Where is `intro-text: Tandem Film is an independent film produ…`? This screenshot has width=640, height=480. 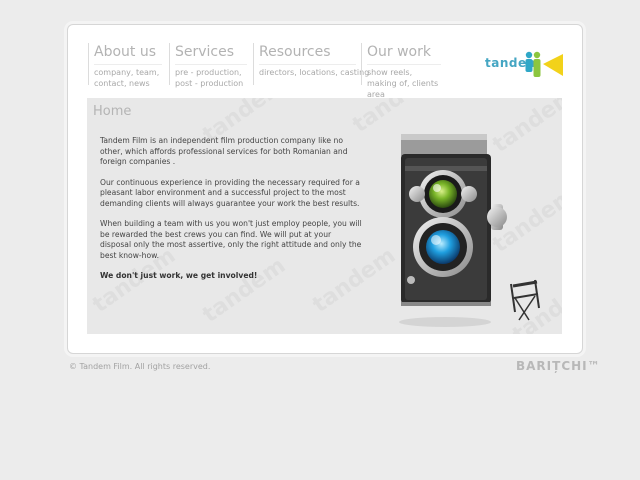
intro-text: Tandem Film is an independent film produ… is located at coordinates (231, 214).